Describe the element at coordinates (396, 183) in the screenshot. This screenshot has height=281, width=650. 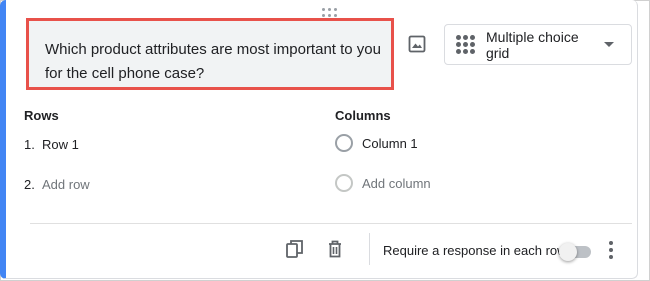
I see `add-column-label: Add column` at that location.